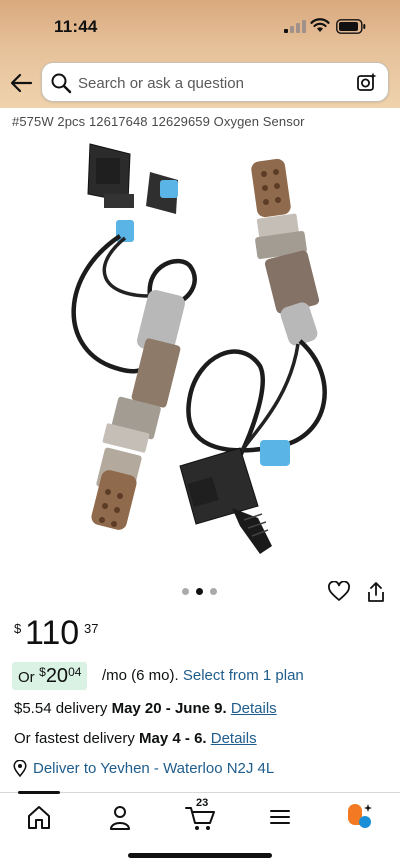  I want to click on fastest-delivery-prefix: Or fastest delivery, so click(74, 738).